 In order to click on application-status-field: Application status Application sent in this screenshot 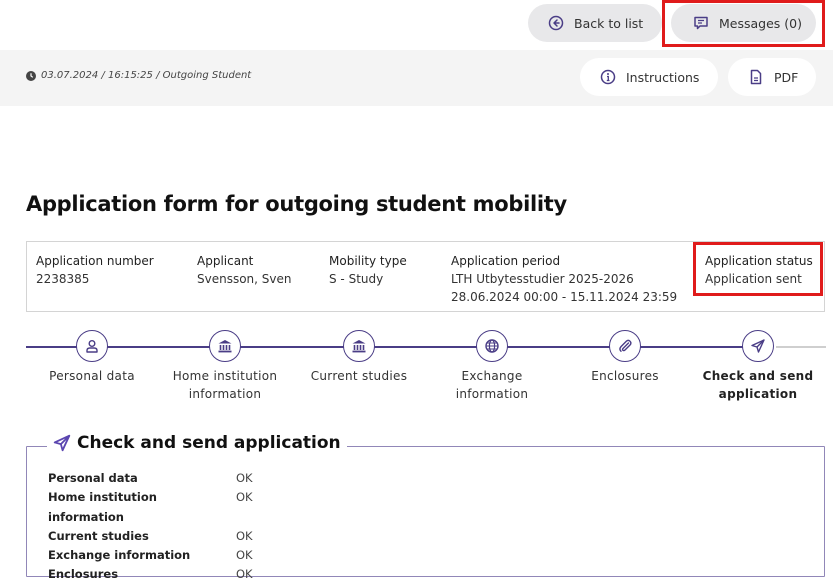, I will do `click(759, 270)`.